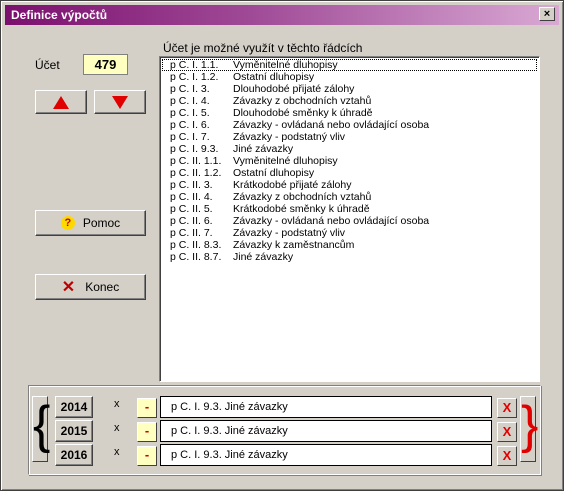 The image size is (564, 491). I want to click on row-code: p C. II. 5., so click(191, 209).